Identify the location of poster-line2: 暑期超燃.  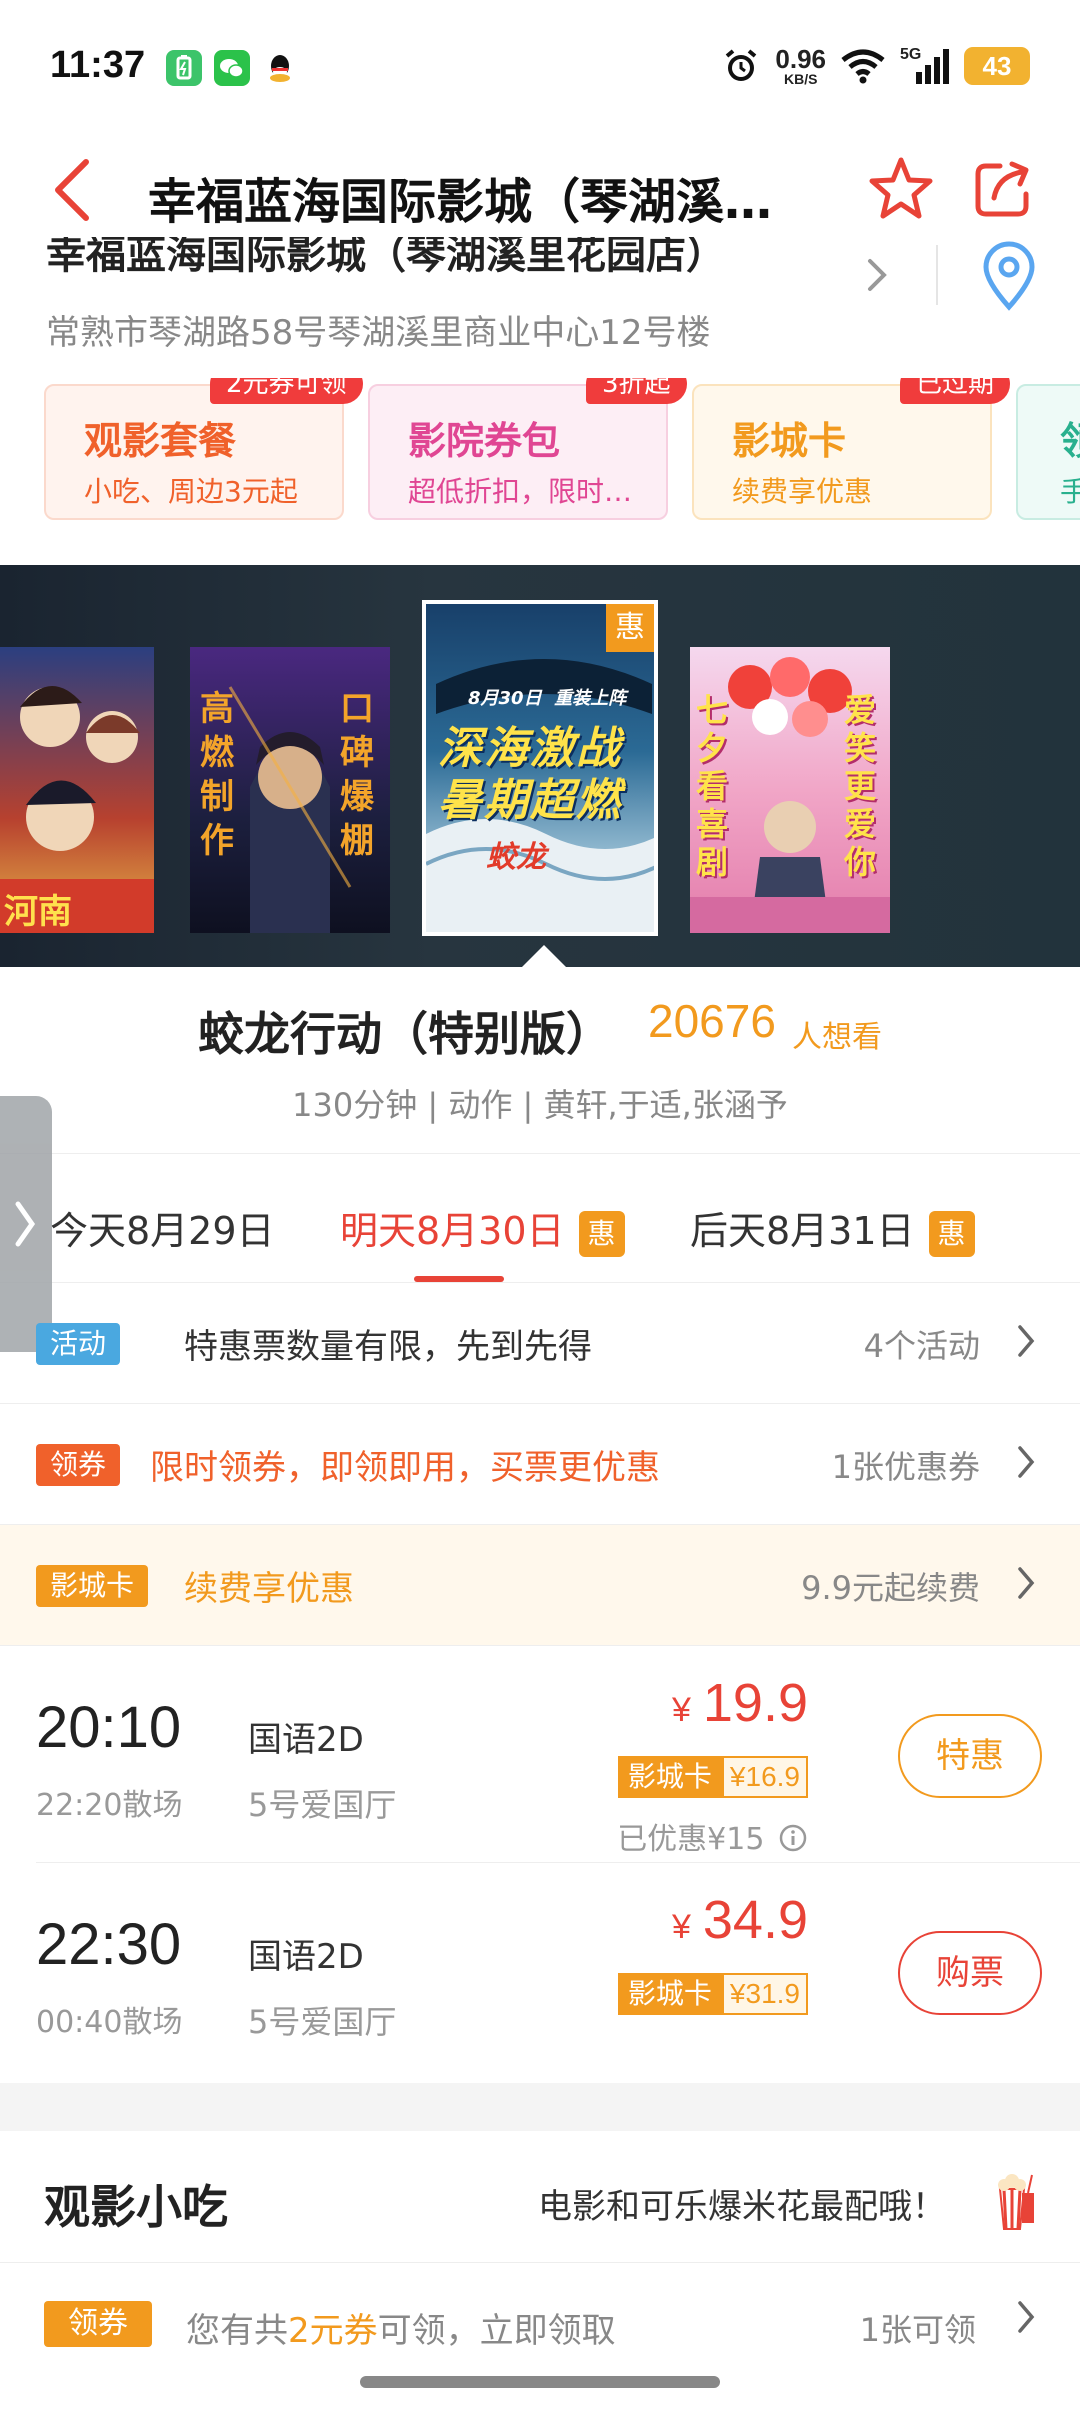
(530, 800).